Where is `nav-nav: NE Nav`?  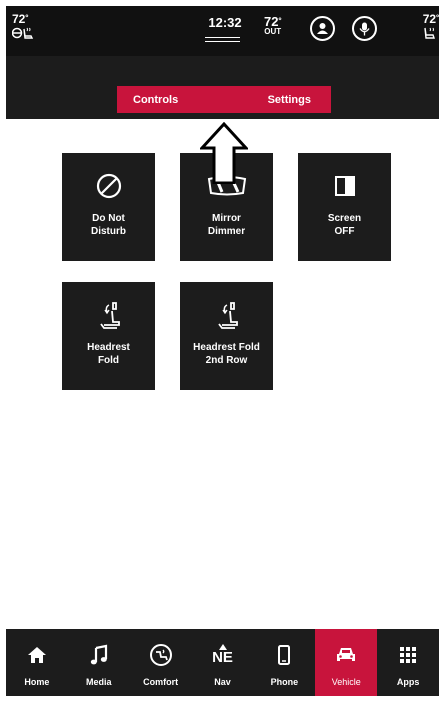
nav-nav: NE Nav is located at coordinates (223, 662).